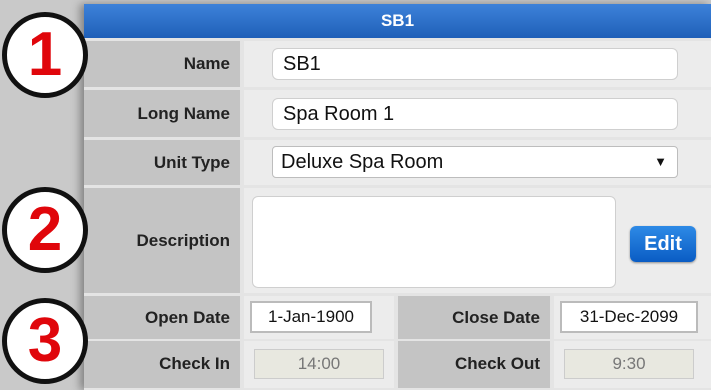  I want to click on open-date-cell: 1-Jan-1900, so click(319, 317).